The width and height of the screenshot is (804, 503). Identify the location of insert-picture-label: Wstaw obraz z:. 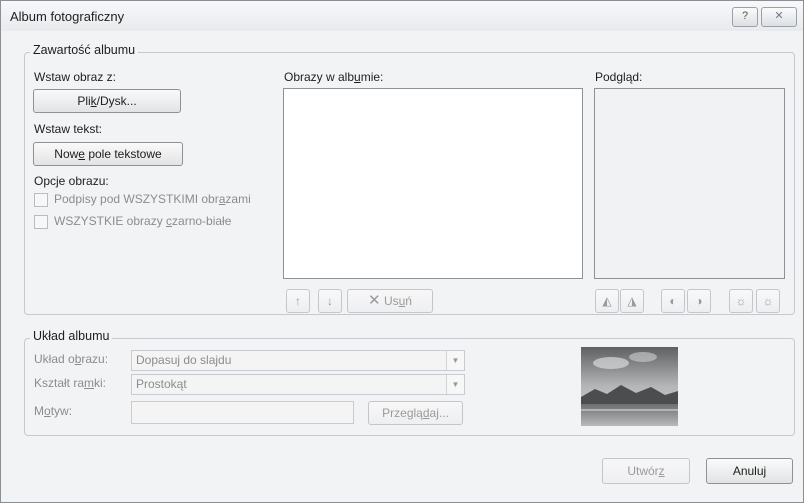
(75, 77).